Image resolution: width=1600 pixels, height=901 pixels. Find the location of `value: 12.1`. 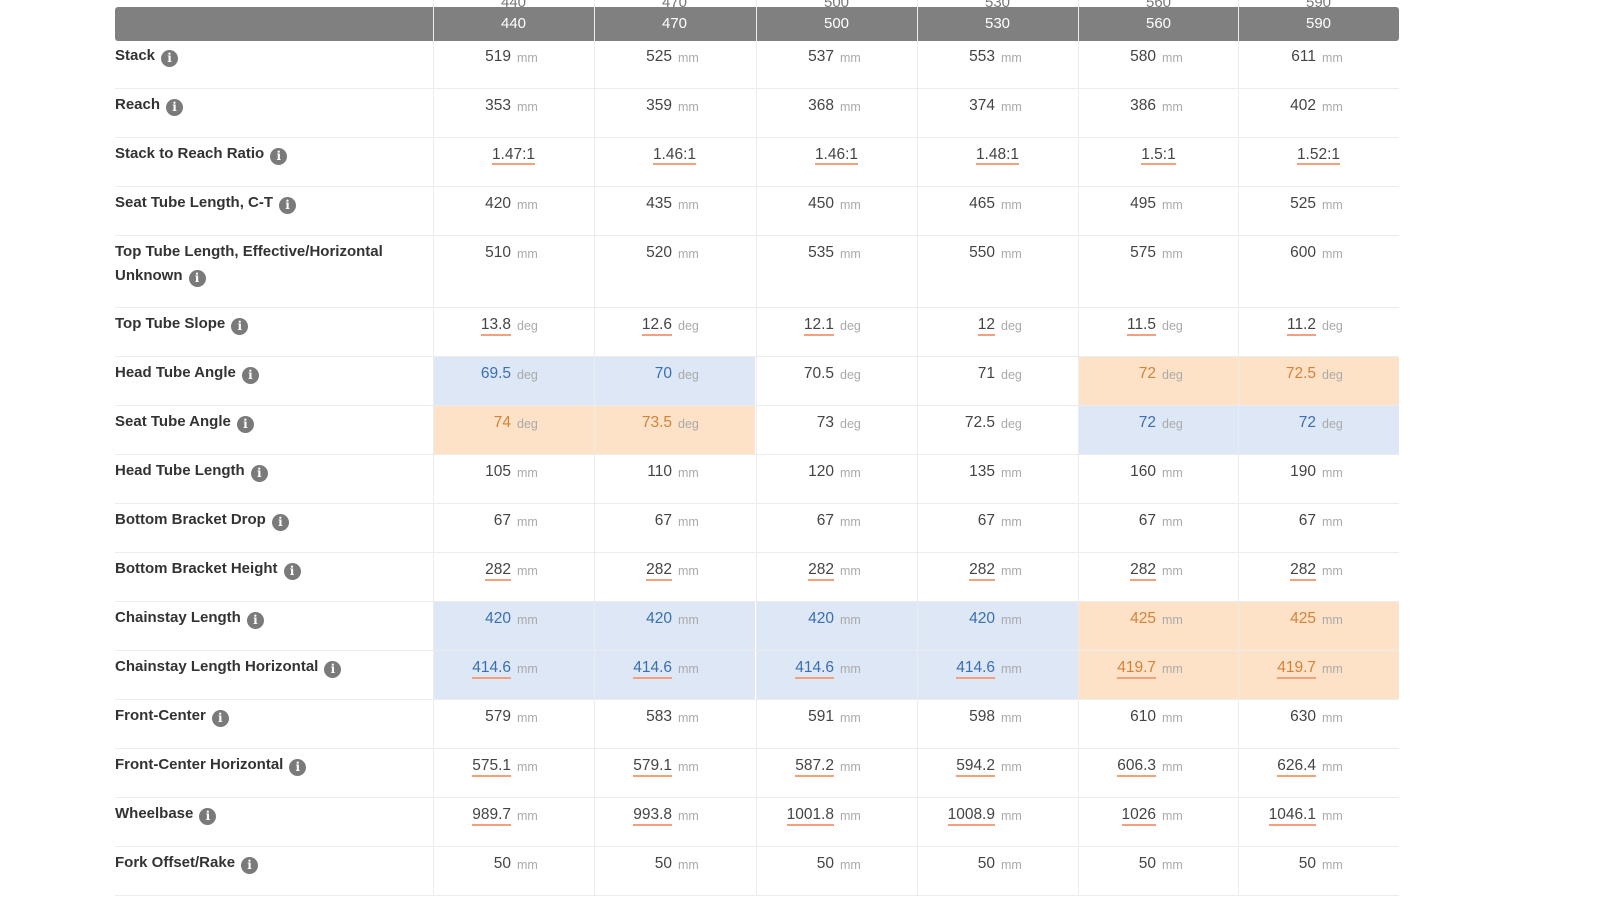

value: 12.1 is located at coordinates (818, 326).